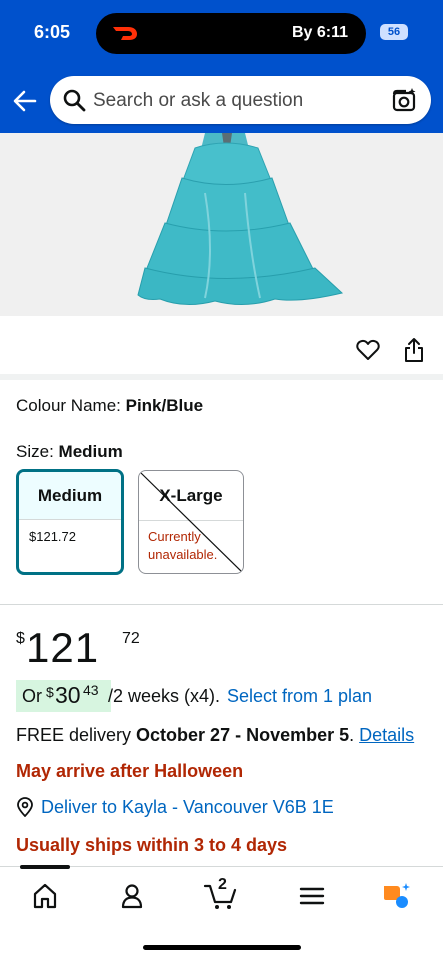  Describe the element at coordinates (45, 896) in the screenshot. I see `home-icon` at that location.